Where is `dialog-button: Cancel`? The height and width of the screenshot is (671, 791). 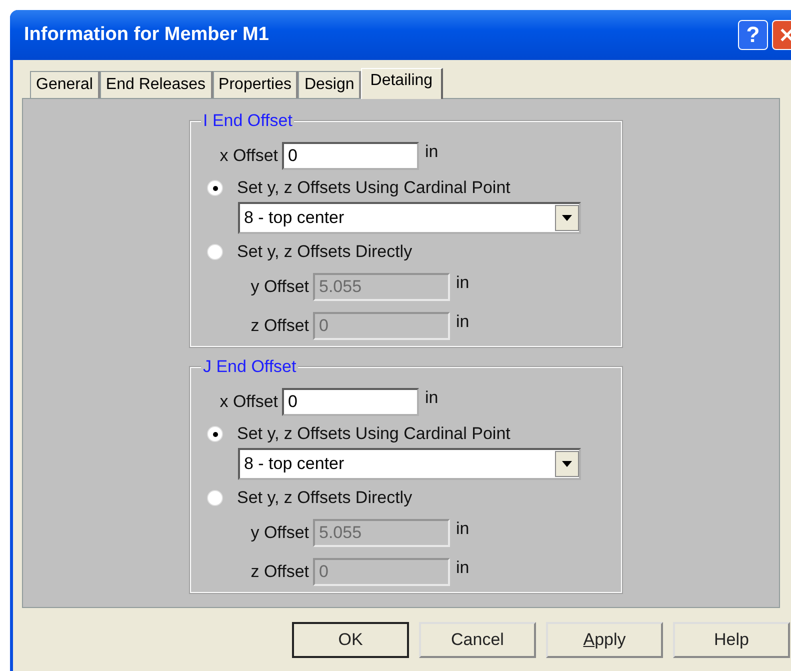
dialog-button: Cancel is located at coordinates (477, 640).